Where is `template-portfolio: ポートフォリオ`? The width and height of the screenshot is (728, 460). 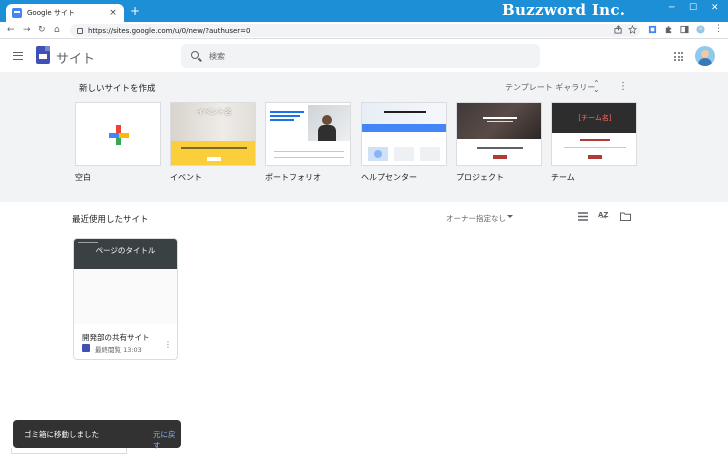 template-portfolio: ポートフォリオ is located at coordinates (308, 142).